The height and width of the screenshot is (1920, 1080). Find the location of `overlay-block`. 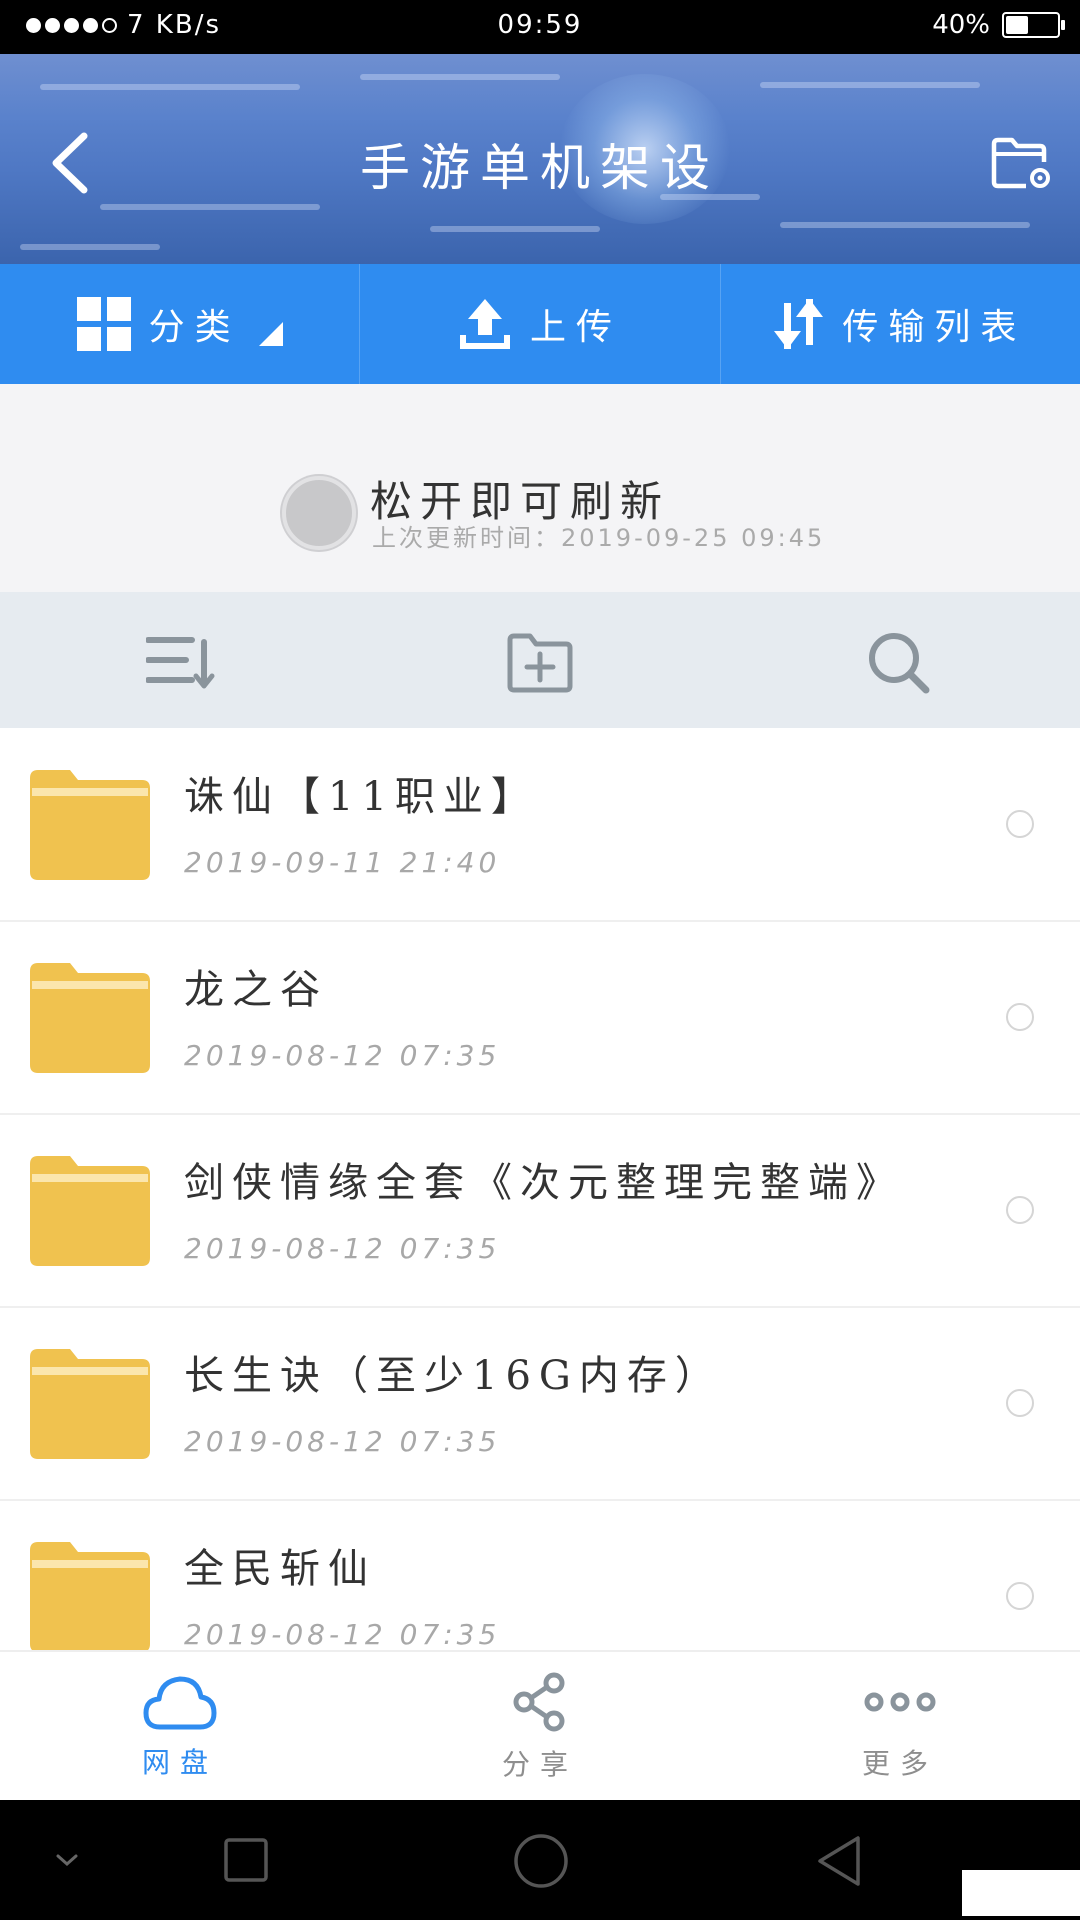

overlay-block is located at coordinates (1021, 1893).